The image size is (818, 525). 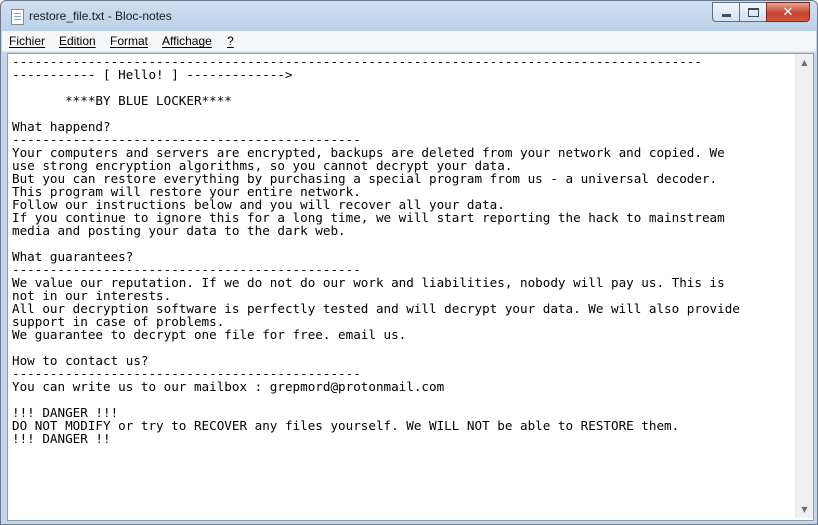 I want to click on vertical-scrollbar: ▲ ▼, so click(x=804, y=286).